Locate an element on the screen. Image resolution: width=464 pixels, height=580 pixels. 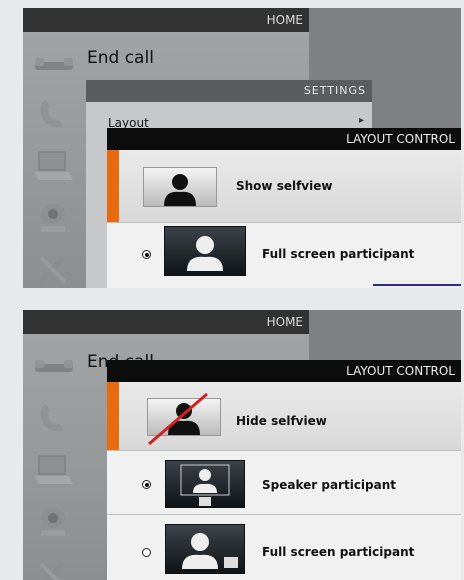
selfview-label: Hide selfview is located at coordinates (281, 421).